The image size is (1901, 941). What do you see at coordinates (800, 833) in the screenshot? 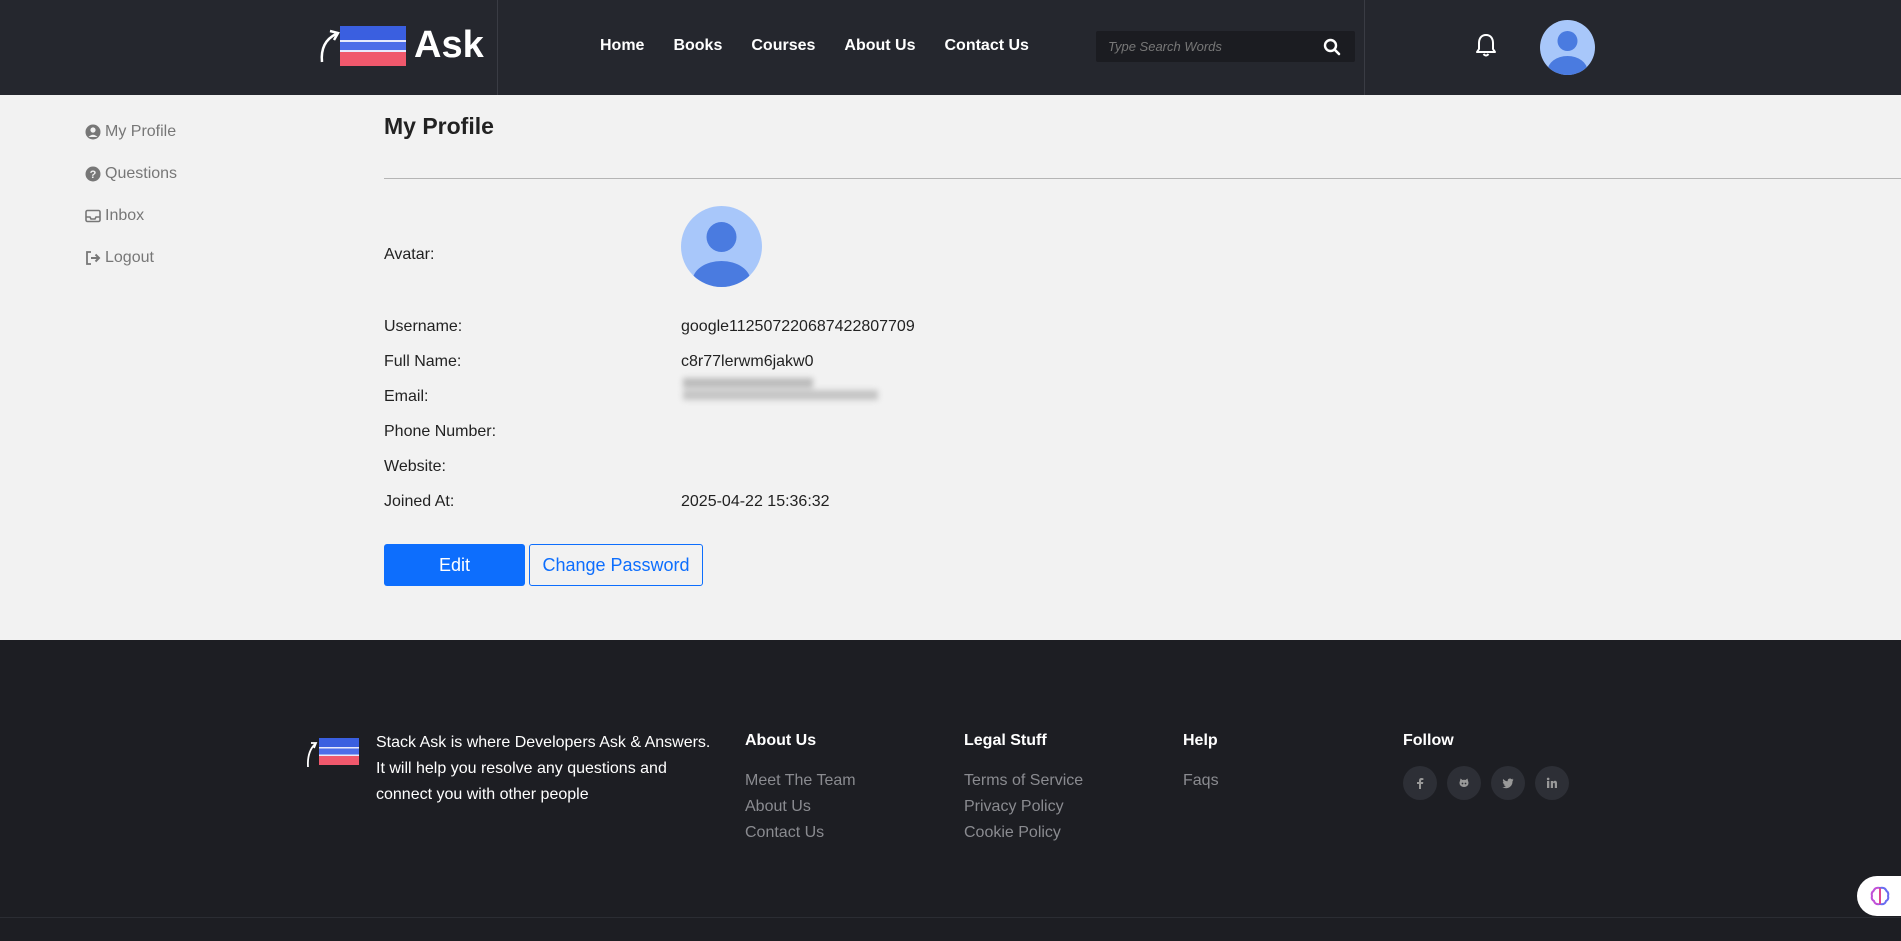
I see `footer-link-contact-us: Contact Us` at bounding box center [800, 833].